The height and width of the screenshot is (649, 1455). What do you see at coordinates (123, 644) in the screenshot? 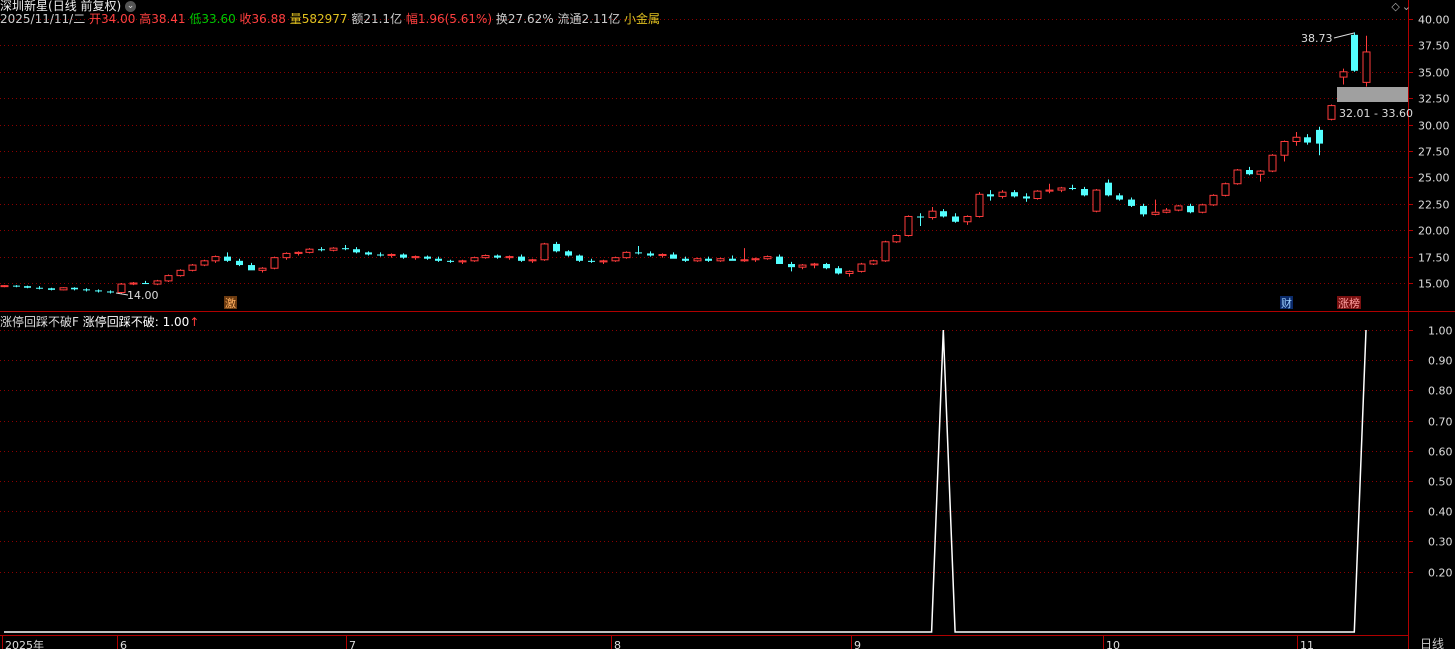
I see `time-tick-label: 6` at bounding box center [123, 644].